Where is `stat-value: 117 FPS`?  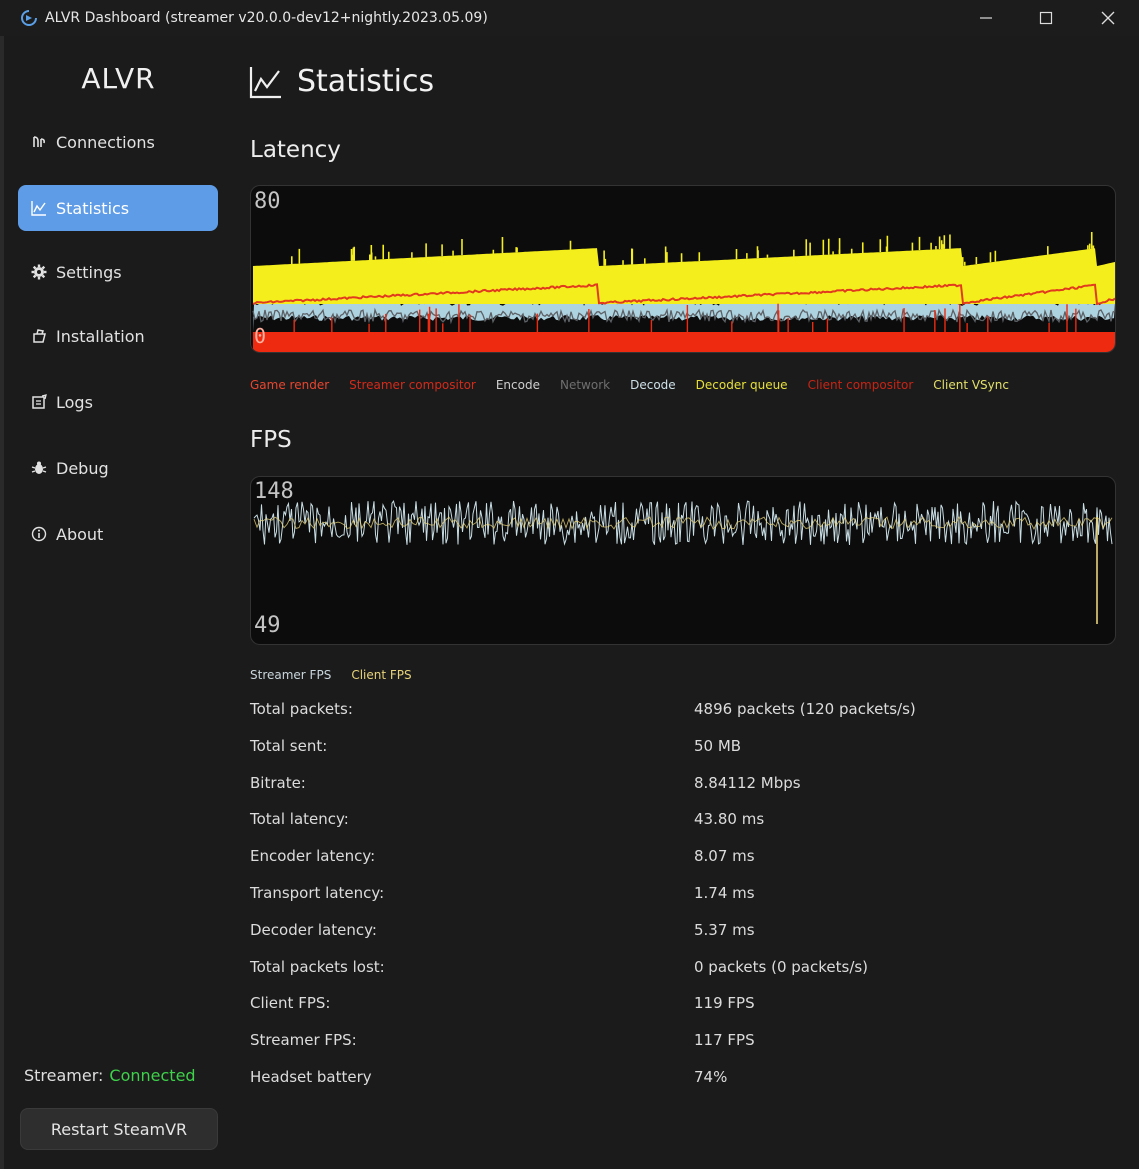
stat-value: 117 FPS is located at coordinates (724, 1040).